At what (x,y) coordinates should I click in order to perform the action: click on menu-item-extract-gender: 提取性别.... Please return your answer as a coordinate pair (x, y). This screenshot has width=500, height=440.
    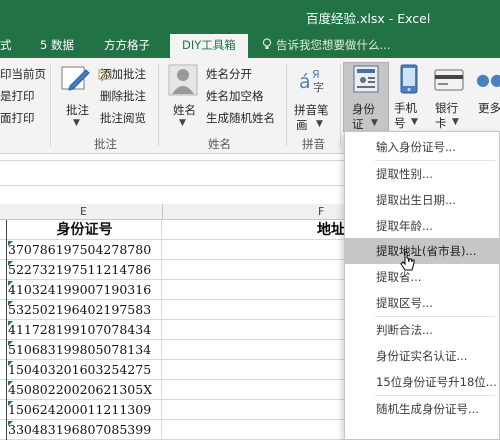
    Looking at the image, I should click on (422, 174).